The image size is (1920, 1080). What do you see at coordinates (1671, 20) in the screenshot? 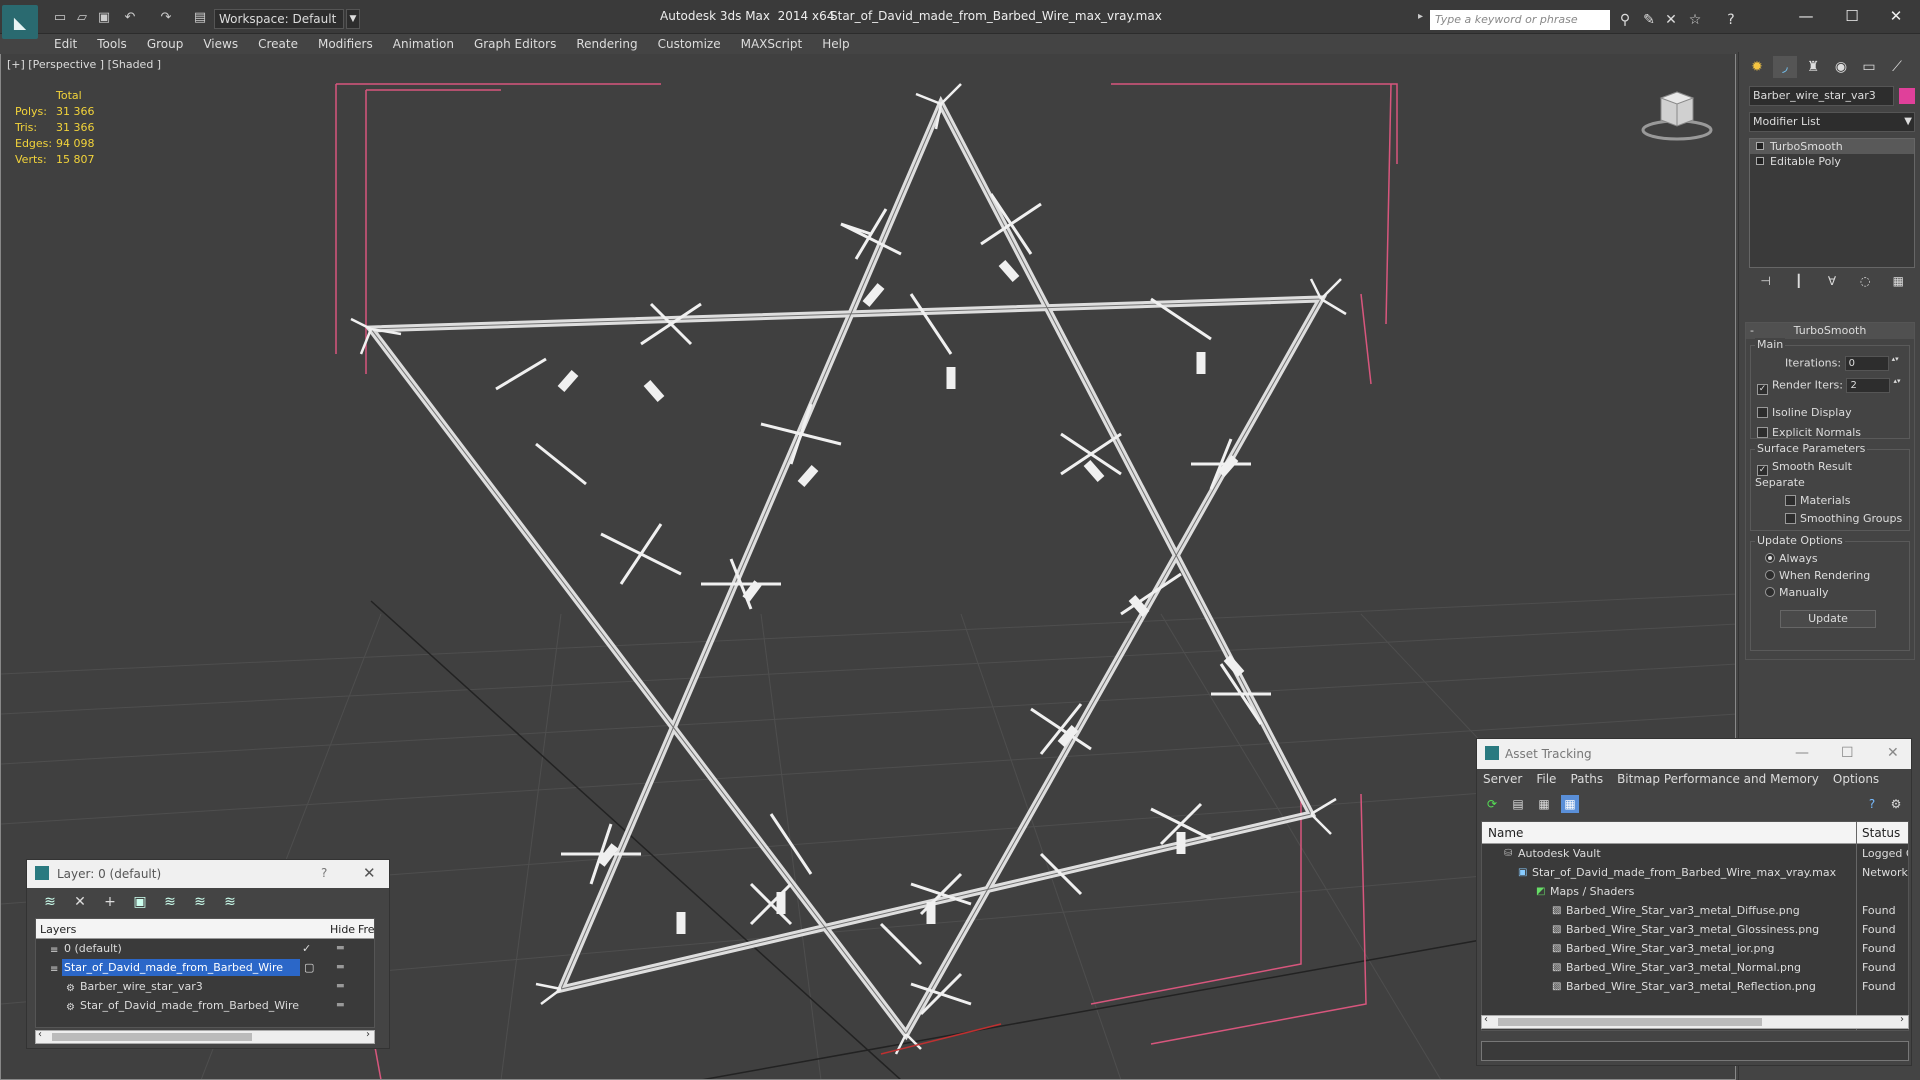
I see `exchange-icon: ✕` at bounding box center [1671, 20].